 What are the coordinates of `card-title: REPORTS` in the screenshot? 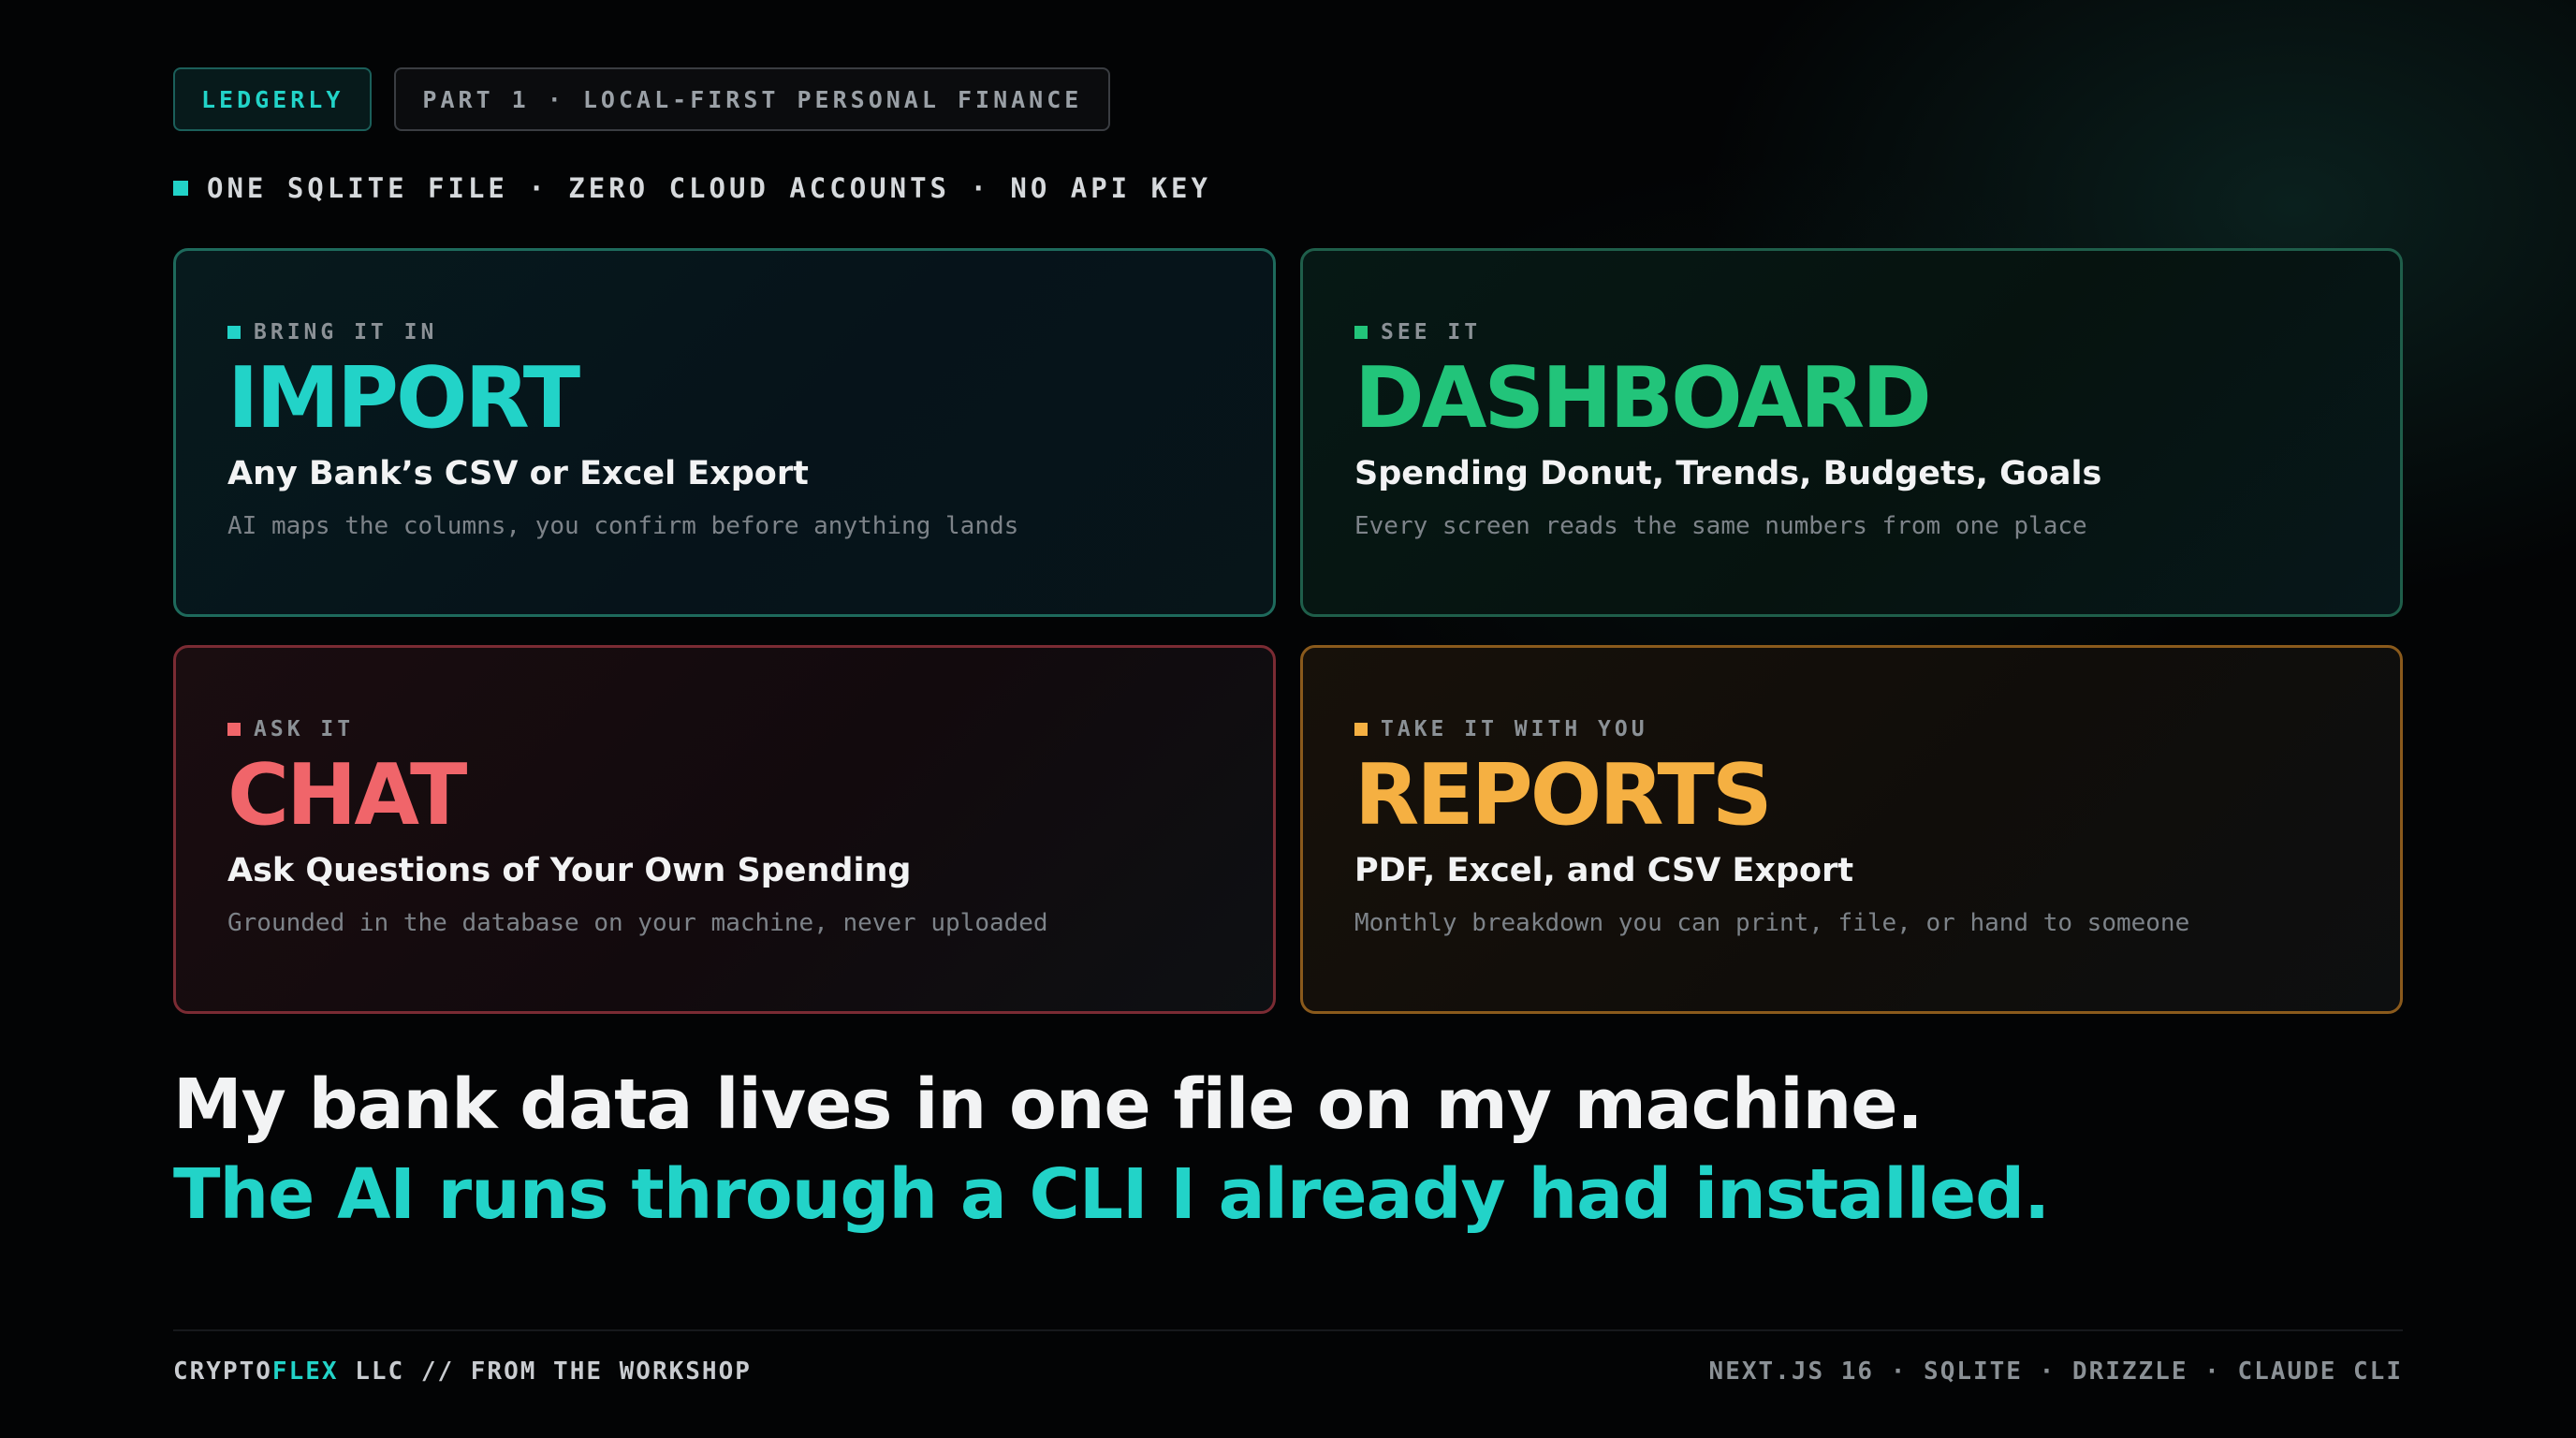 It's located at (1563, 795).